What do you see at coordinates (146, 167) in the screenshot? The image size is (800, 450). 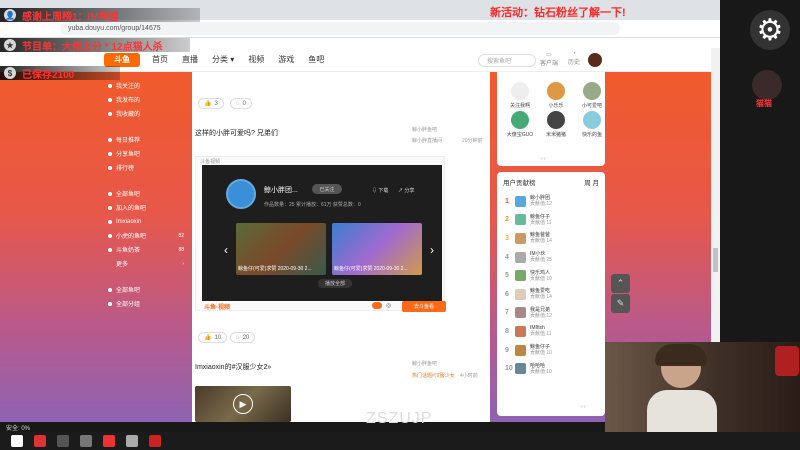 I see `sidebar-item-ranking: 排行榜` at bounding box center [146, 167].